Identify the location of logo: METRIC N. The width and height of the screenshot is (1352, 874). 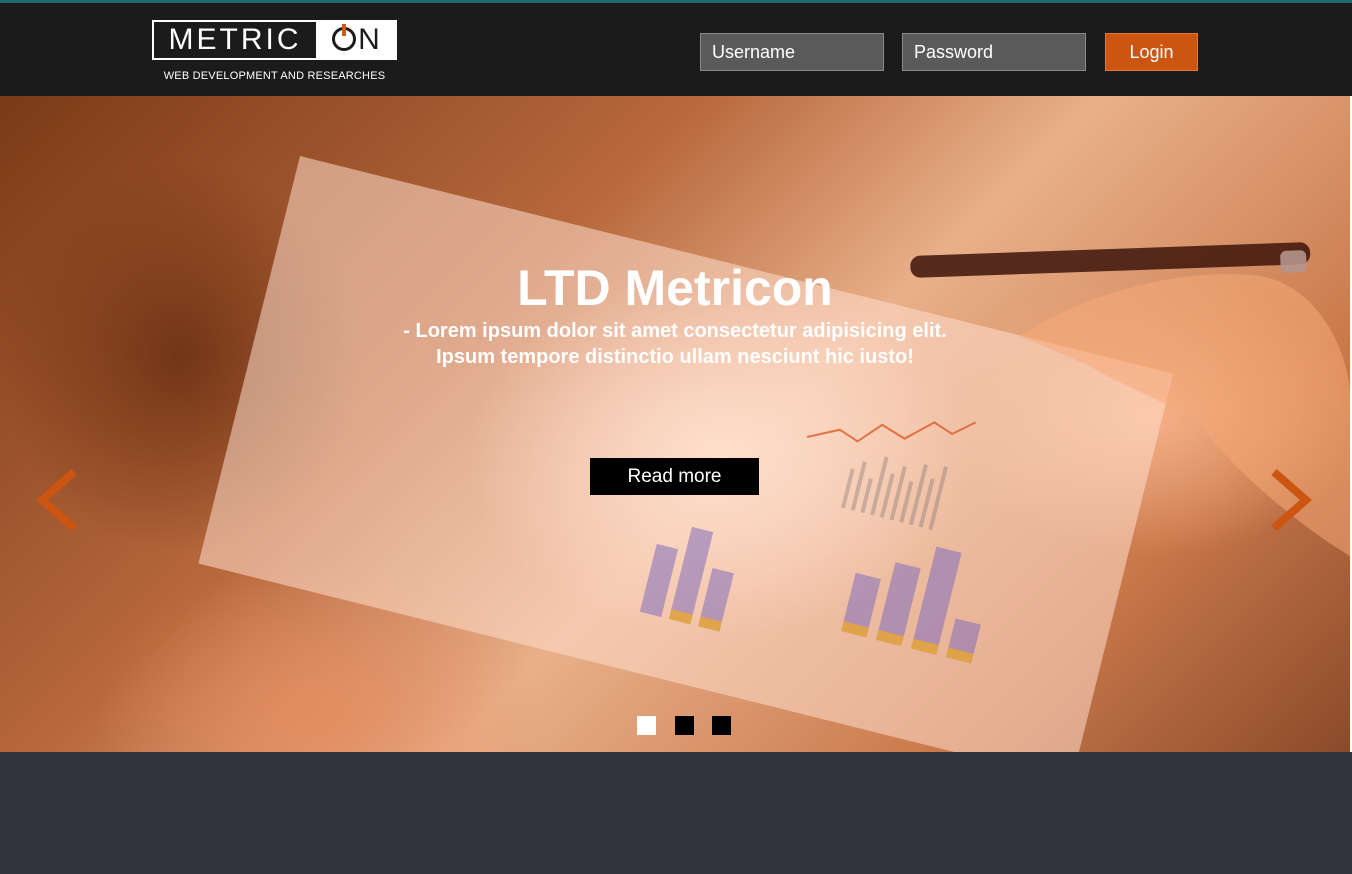
(274, 40).